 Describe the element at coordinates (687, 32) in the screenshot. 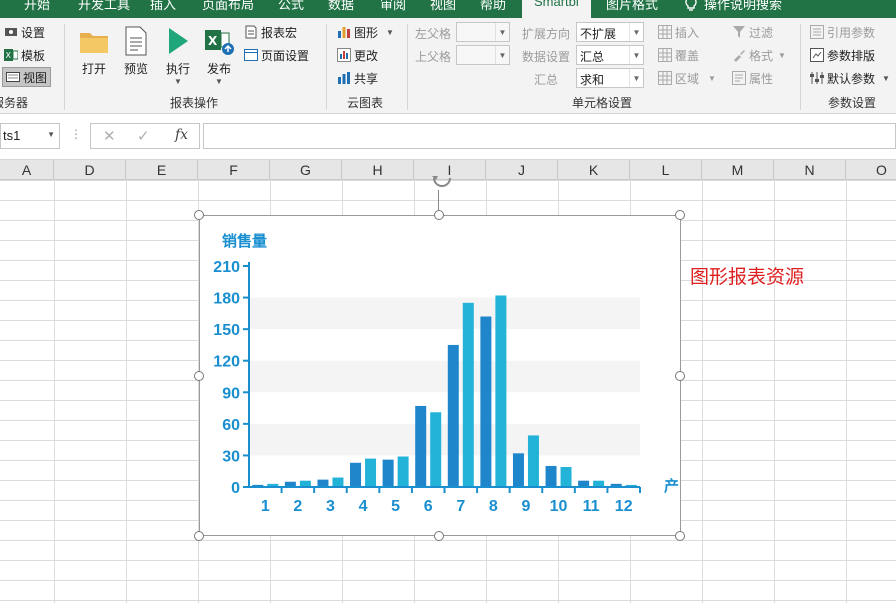

I see `insert-label: 插入` at that location.